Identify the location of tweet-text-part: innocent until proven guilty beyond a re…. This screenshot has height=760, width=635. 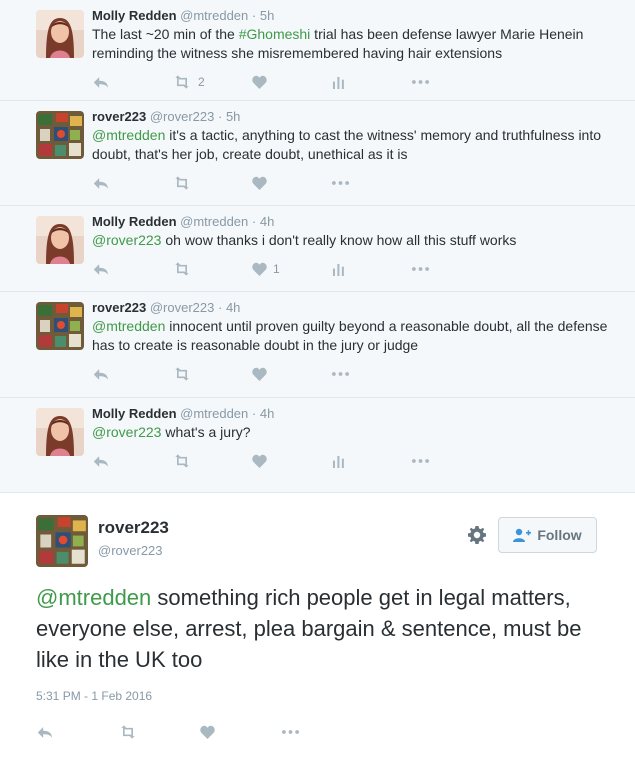
(350, 335).